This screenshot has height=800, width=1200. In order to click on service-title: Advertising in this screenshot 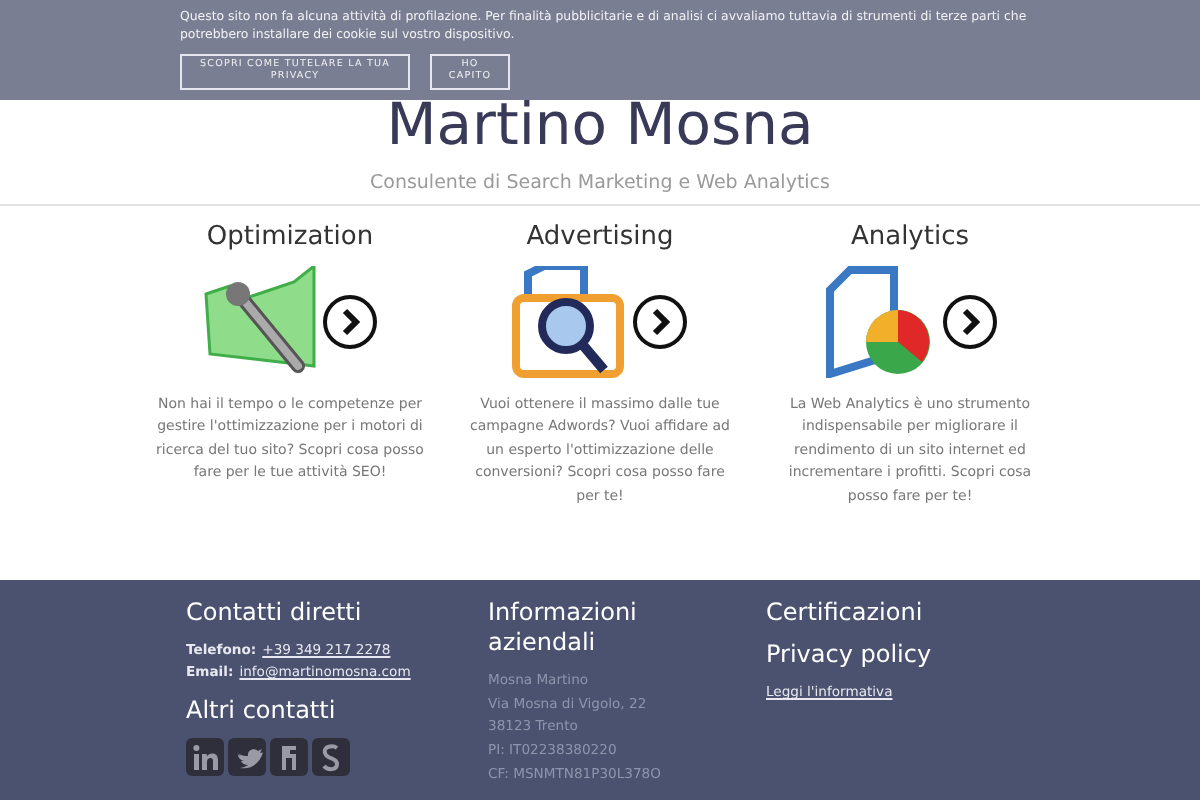, I will do `click(600, 237)`.